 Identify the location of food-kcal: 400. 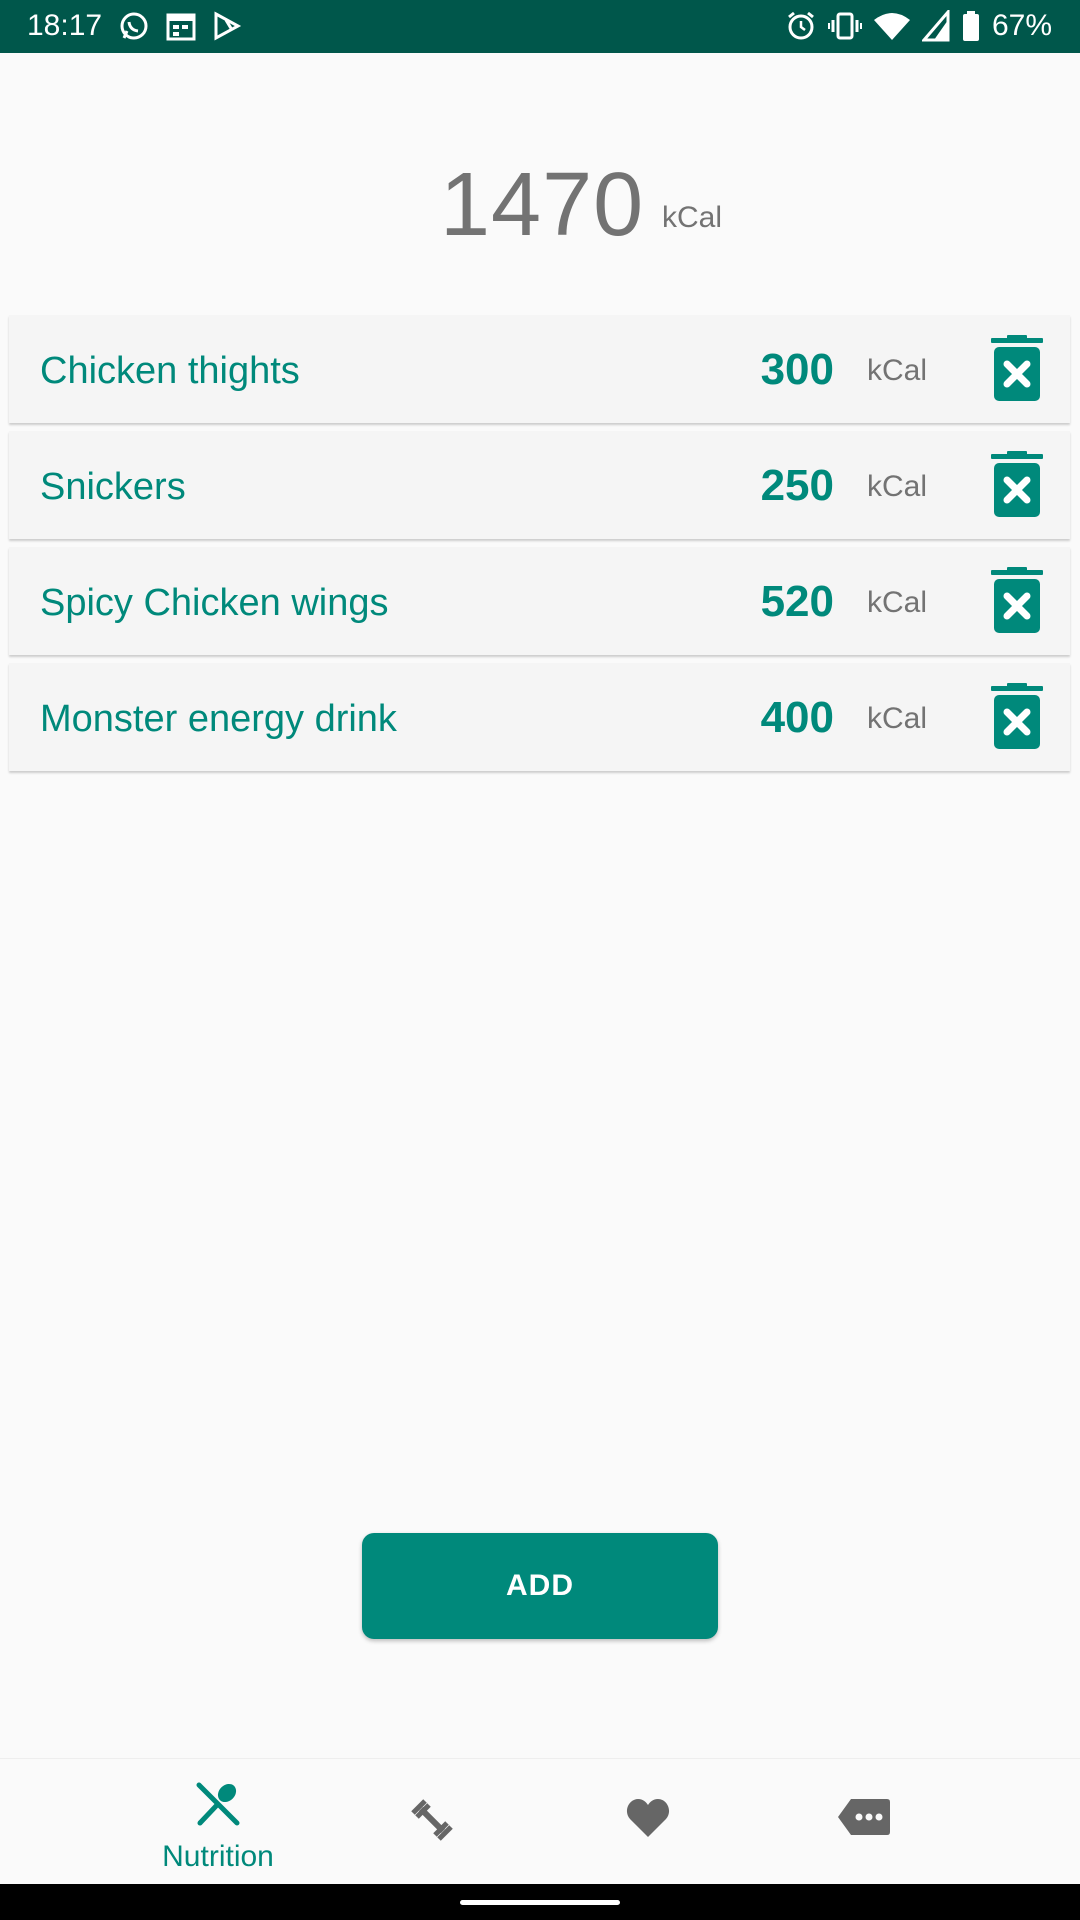
(797, 717).